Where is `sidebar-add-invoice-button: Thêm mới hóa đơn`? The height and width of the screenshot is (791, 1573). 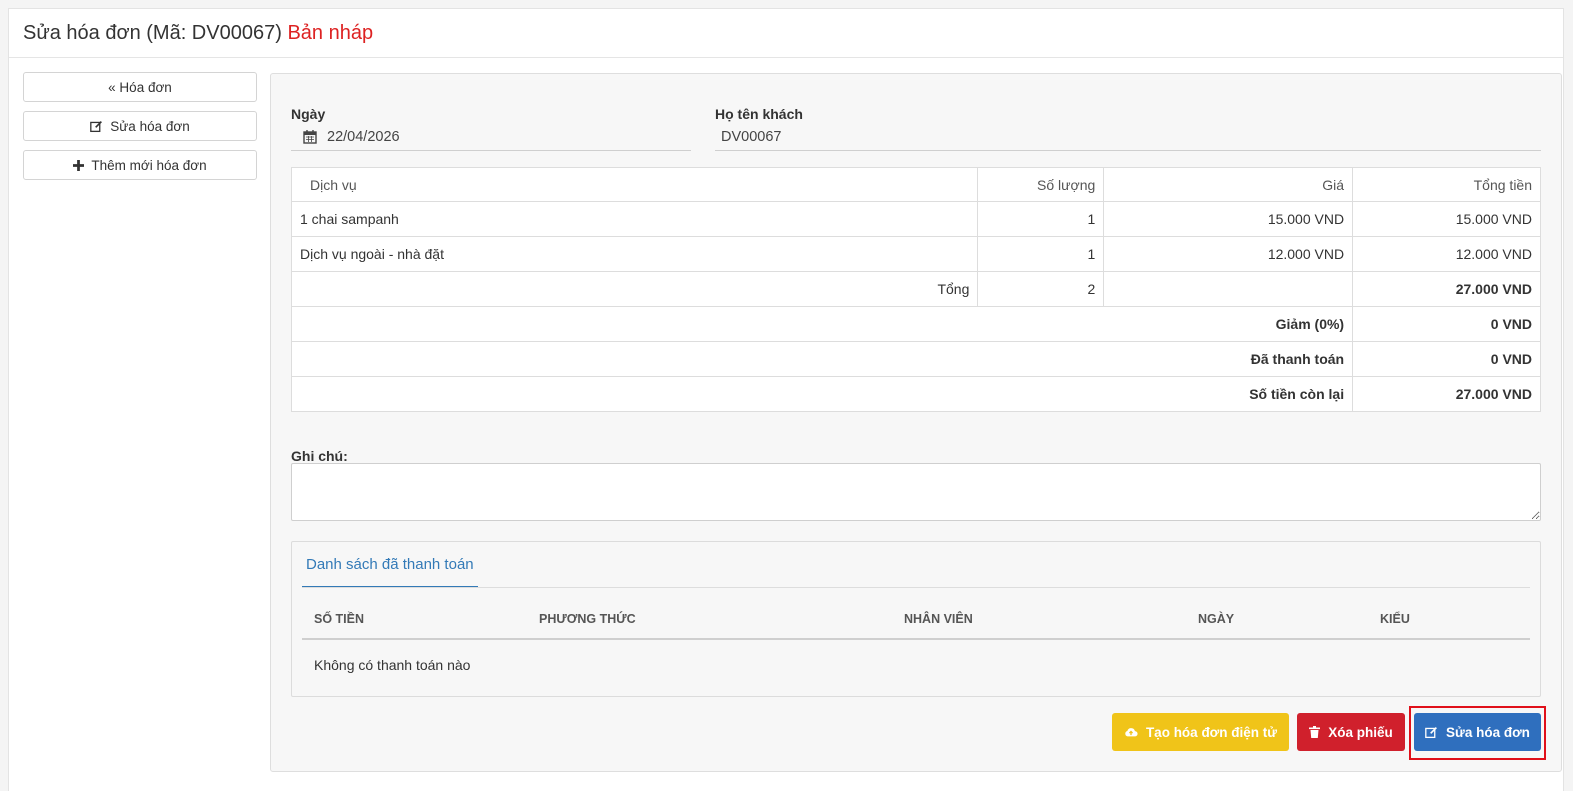 sidebar-add-invoice-button: Thêm mới hóa đơn is located at coordinates (140, 165).